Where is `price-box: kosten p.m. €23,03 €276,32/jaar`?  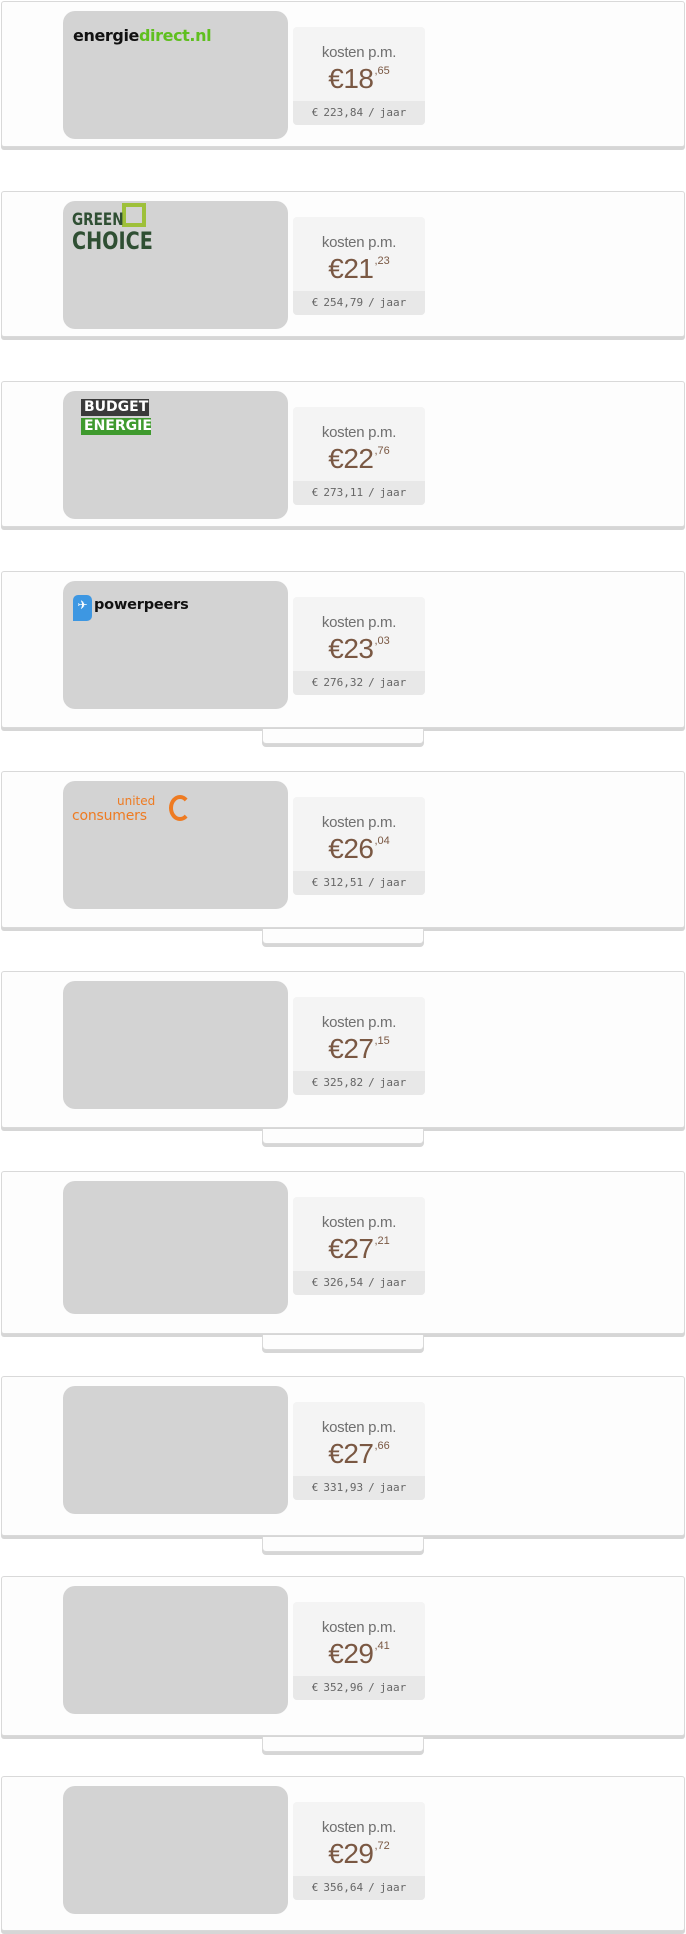 price-box: kosten p.m. €23,03 €276,32/jaar is located at coordinates (359, 646).